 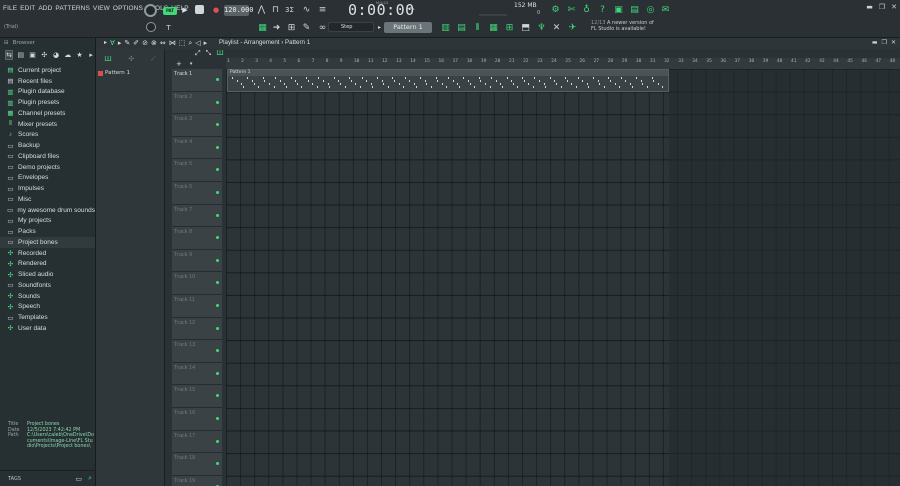 What do you see at coordinates (153, 59) in the screenshot?
I see `picker-automation-icon: ⟋` at bounding box center [153, 59].